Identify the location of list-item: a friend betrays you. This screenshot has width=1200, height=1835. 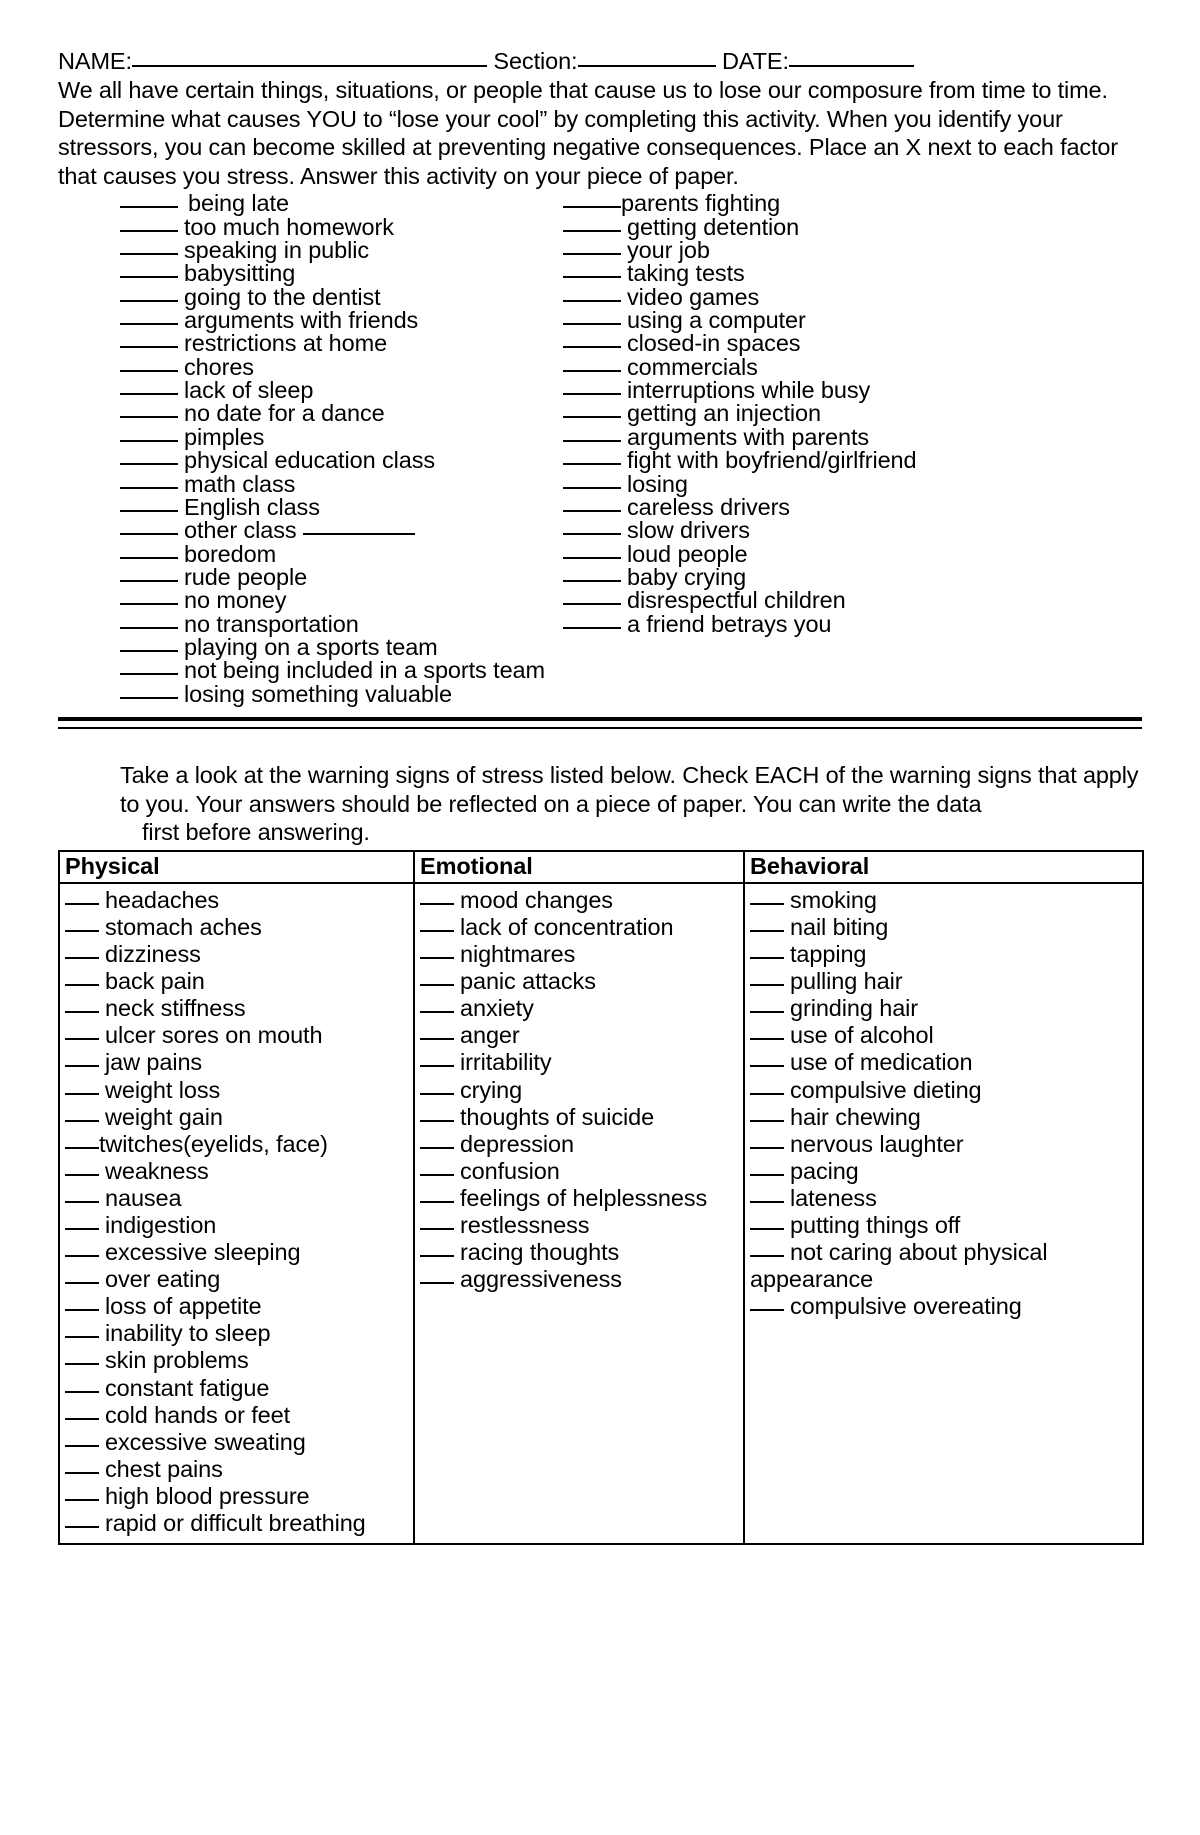
(803, 624).